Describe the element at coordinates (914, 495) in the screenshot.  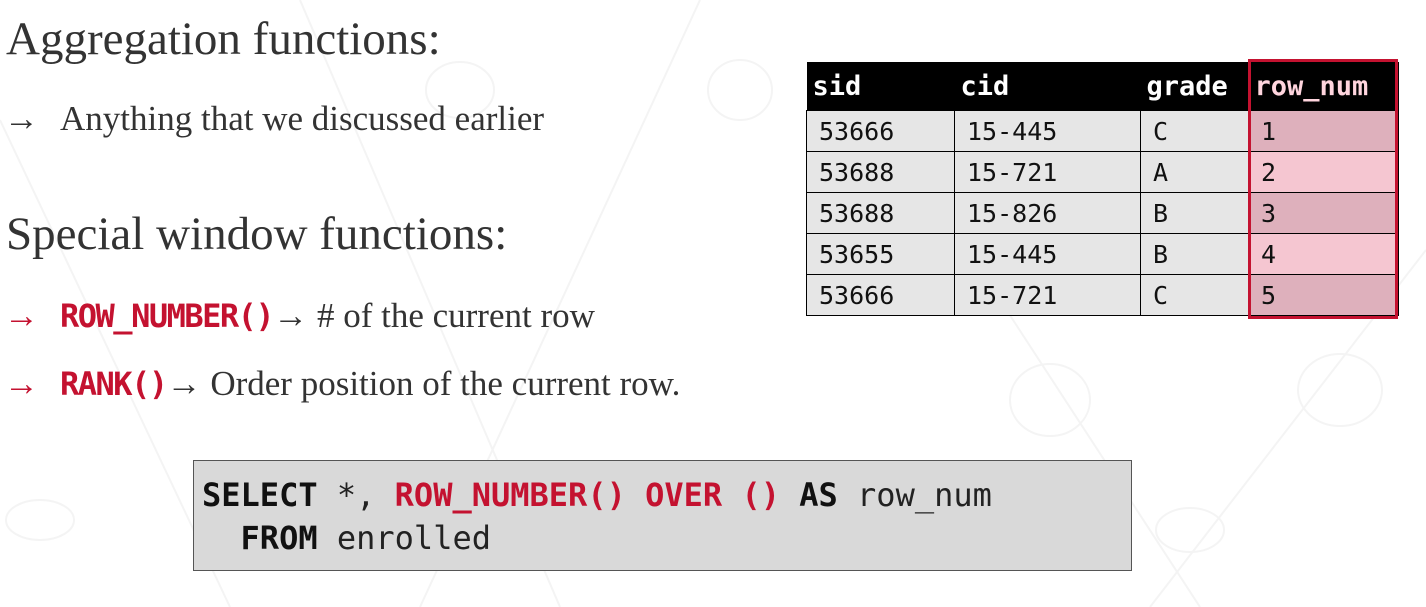
I see `sql-alias: row_num` at that location.